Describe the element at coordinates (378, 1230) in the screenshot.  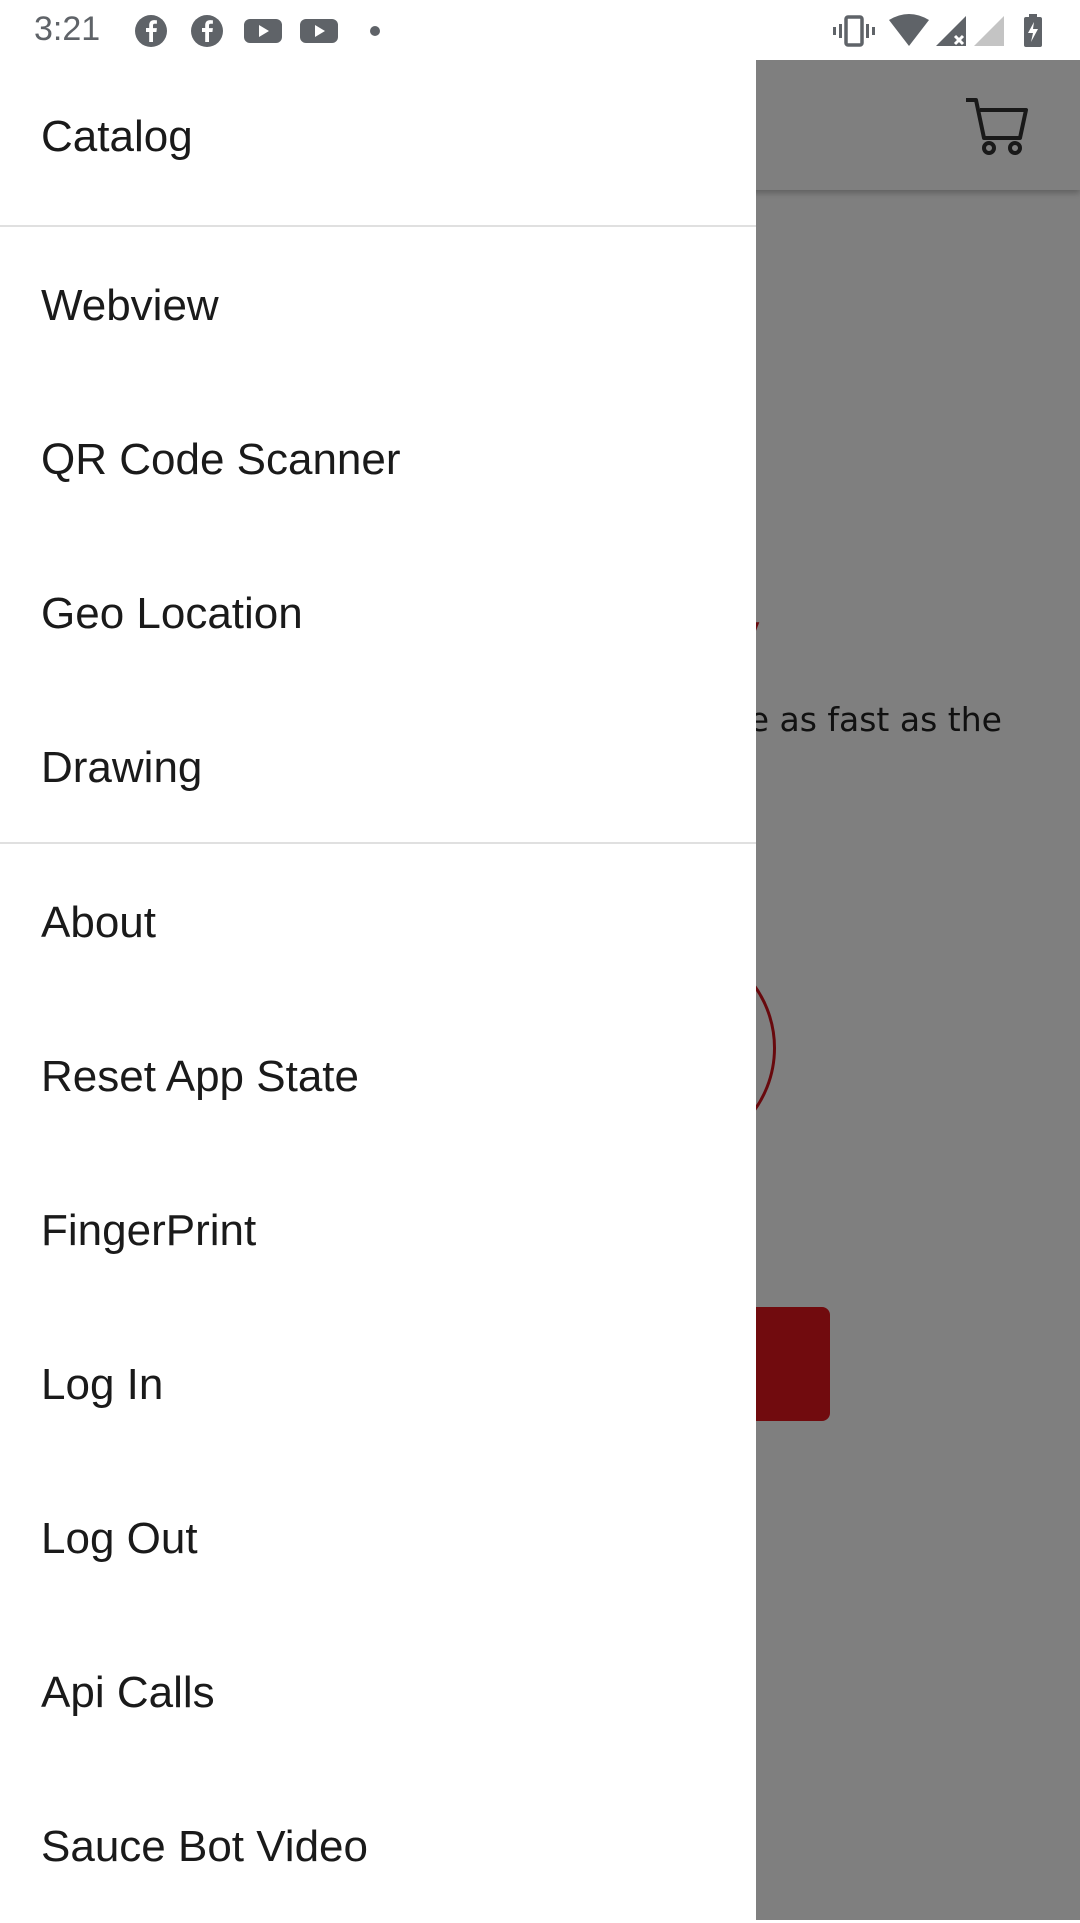
I see `menu-item-fingerprint: FingerPrint` at that location.